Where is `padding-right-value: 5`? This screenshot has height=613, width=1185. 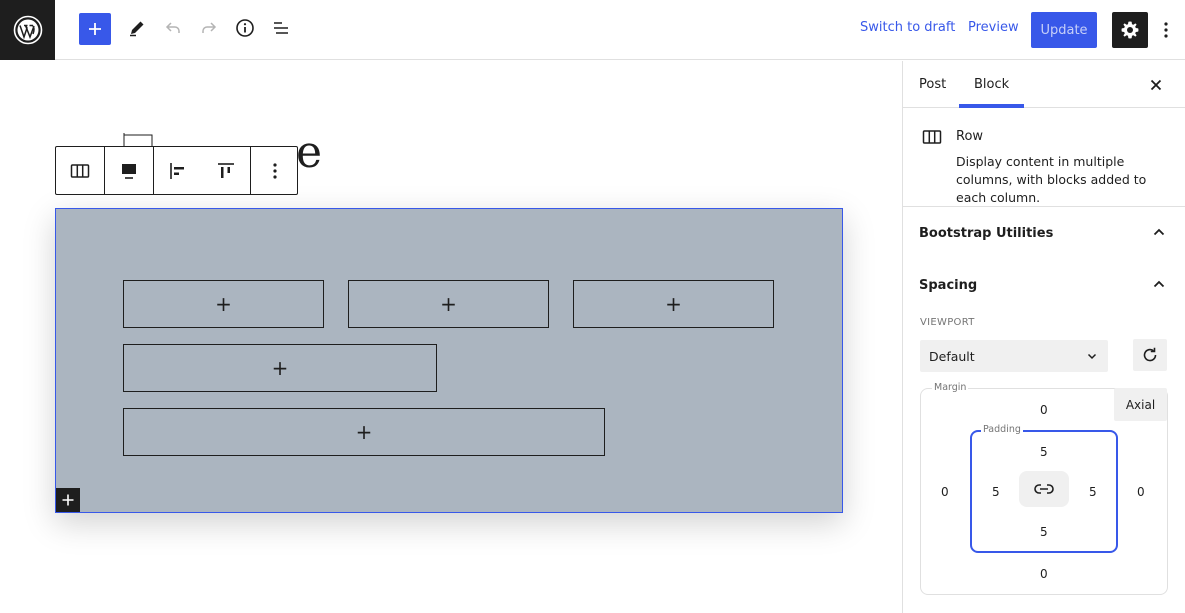
padding-right-value: 5 is located at coordinates (1093, 492).